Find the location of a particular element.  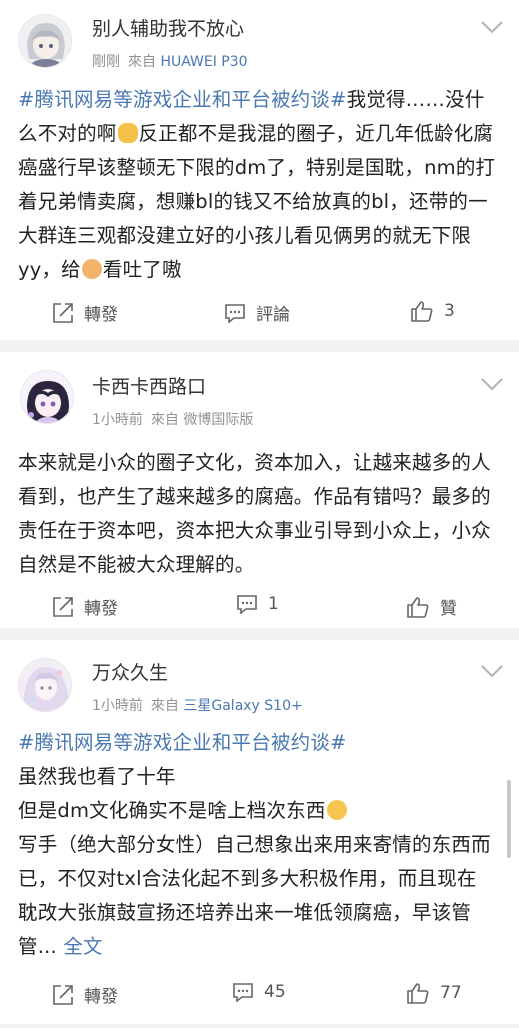

action-bar: 轉發 評論 3 is located at coordinates (259, 313).